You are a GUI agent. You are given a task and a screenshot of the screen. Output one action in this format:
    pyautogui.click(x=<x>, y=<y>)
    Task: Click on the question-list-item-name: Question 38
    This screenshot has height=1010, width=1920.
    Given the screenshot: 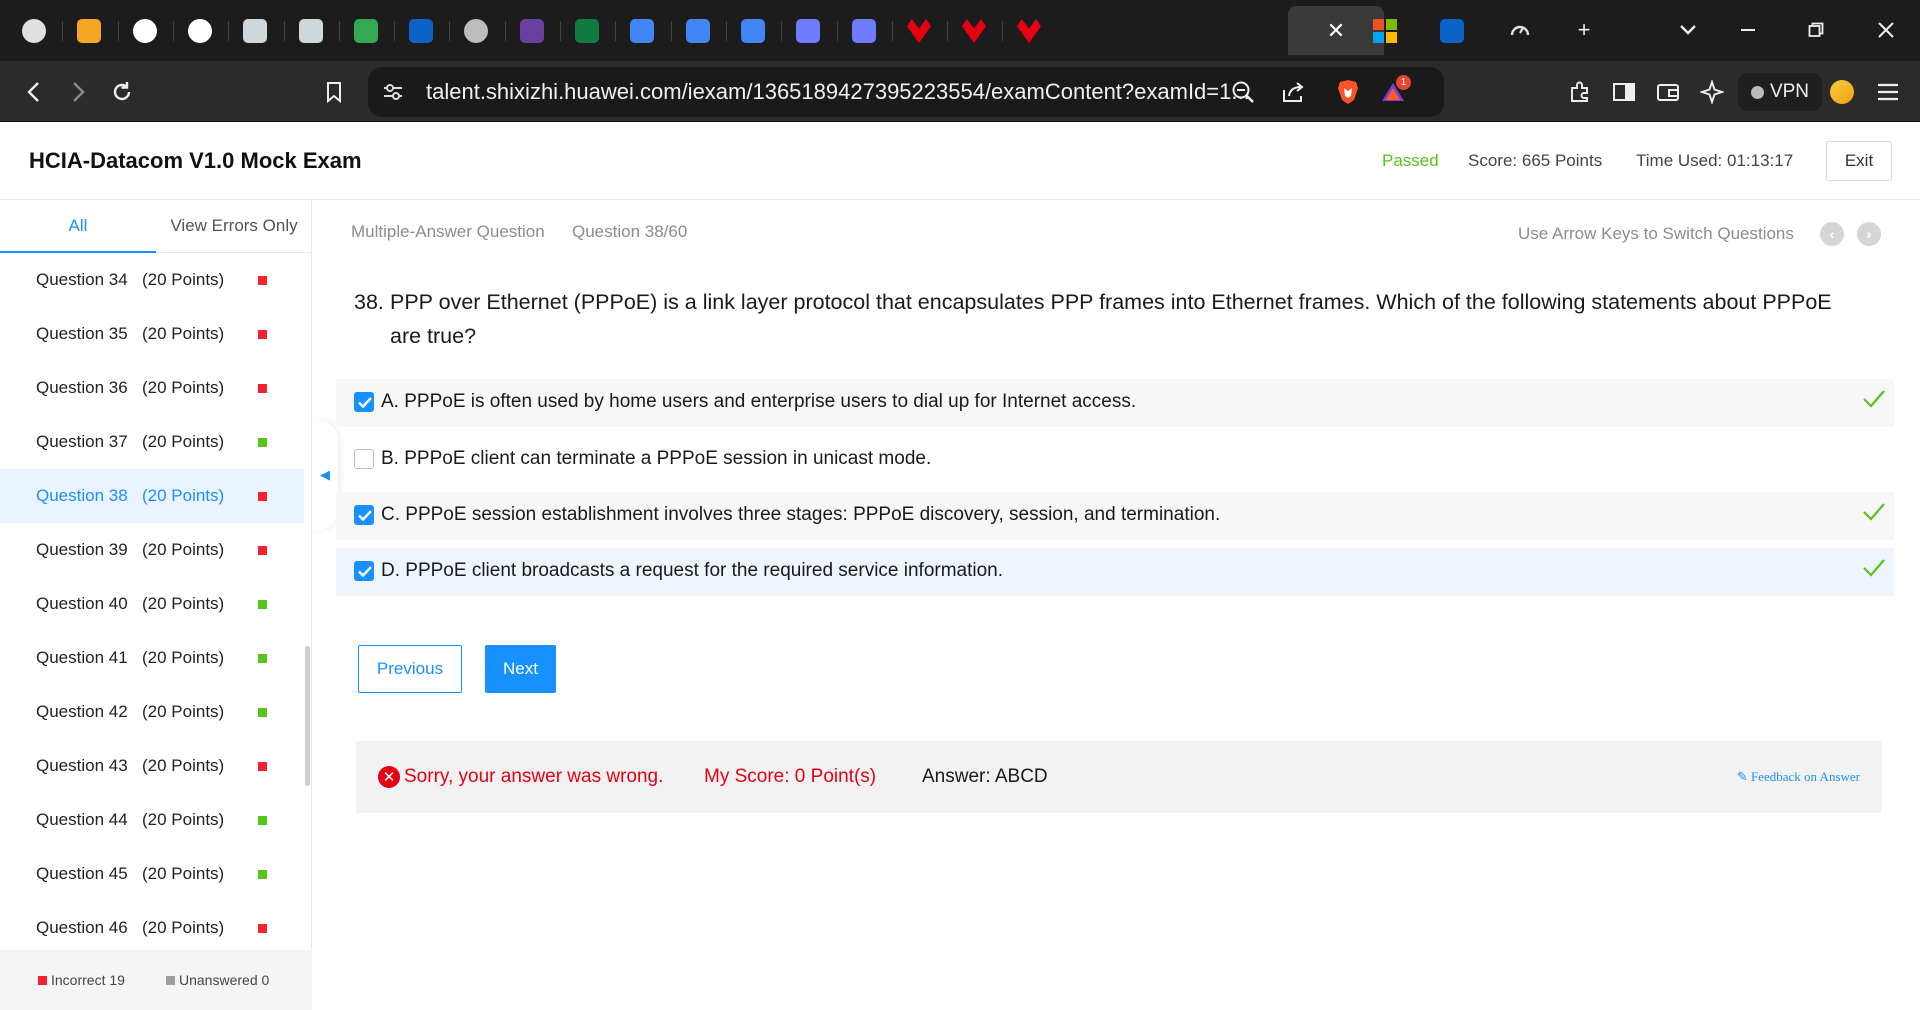 What is the action you would take?
    pyautogui.click(x=82, y=495)
    